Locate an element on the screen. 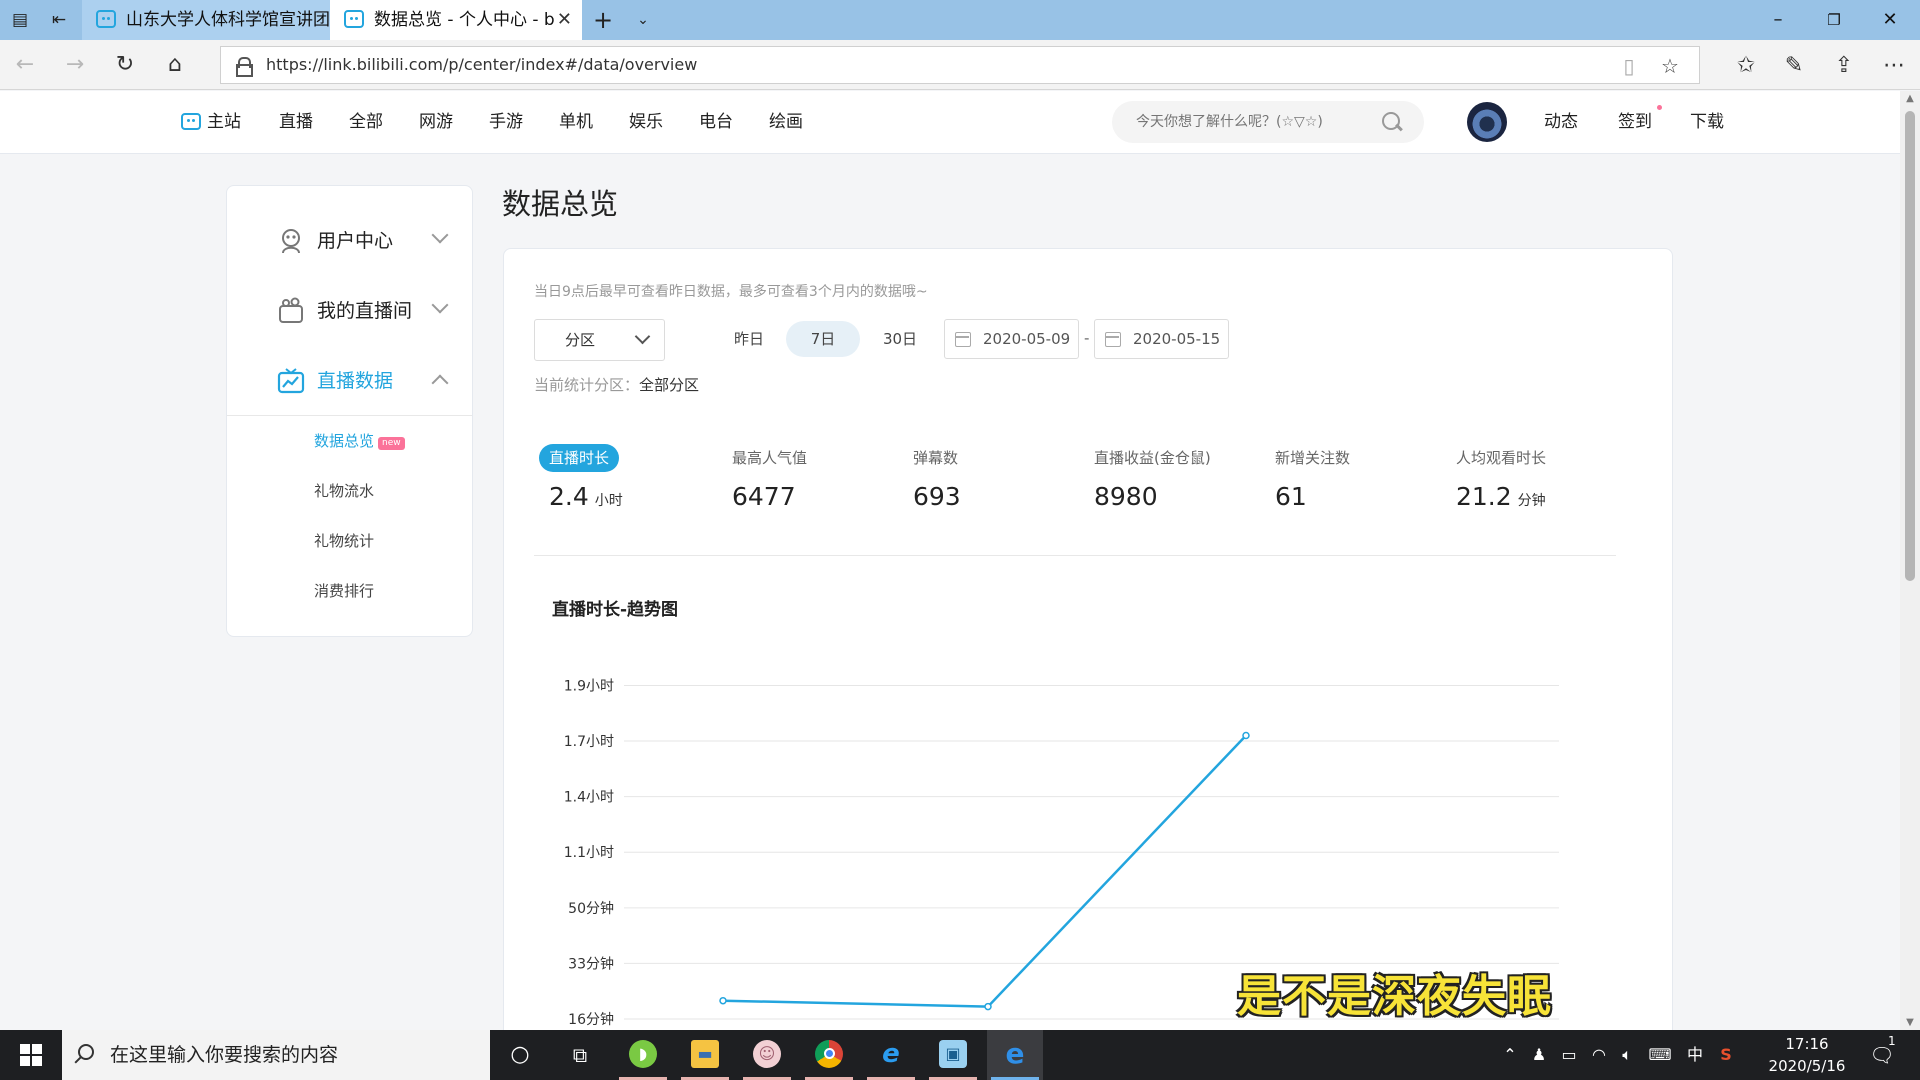 The width and height of the screenshot is (1920, 1080). set-tabs-aside-icon: ⇤ is located at coordinates (59, 20).